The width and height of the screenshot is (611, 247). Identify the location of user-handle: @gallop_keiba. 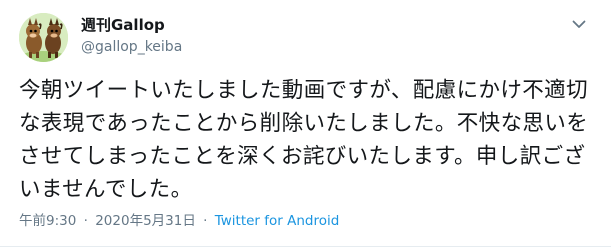
(131, 47).